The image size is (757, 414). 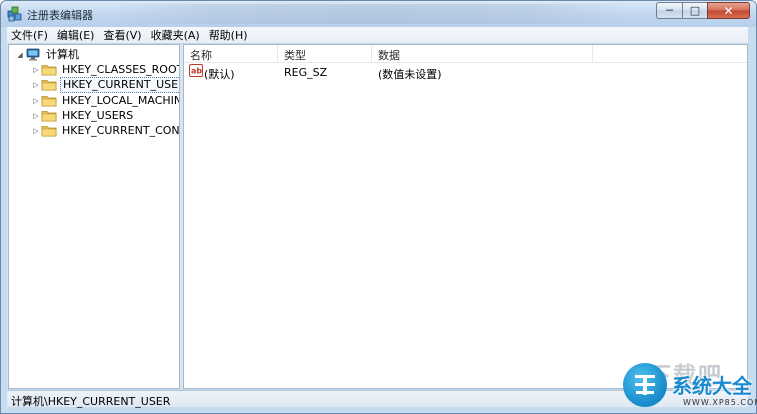 I want to click on window-controls: ─ □ ✕, so click(x=703, y=11).